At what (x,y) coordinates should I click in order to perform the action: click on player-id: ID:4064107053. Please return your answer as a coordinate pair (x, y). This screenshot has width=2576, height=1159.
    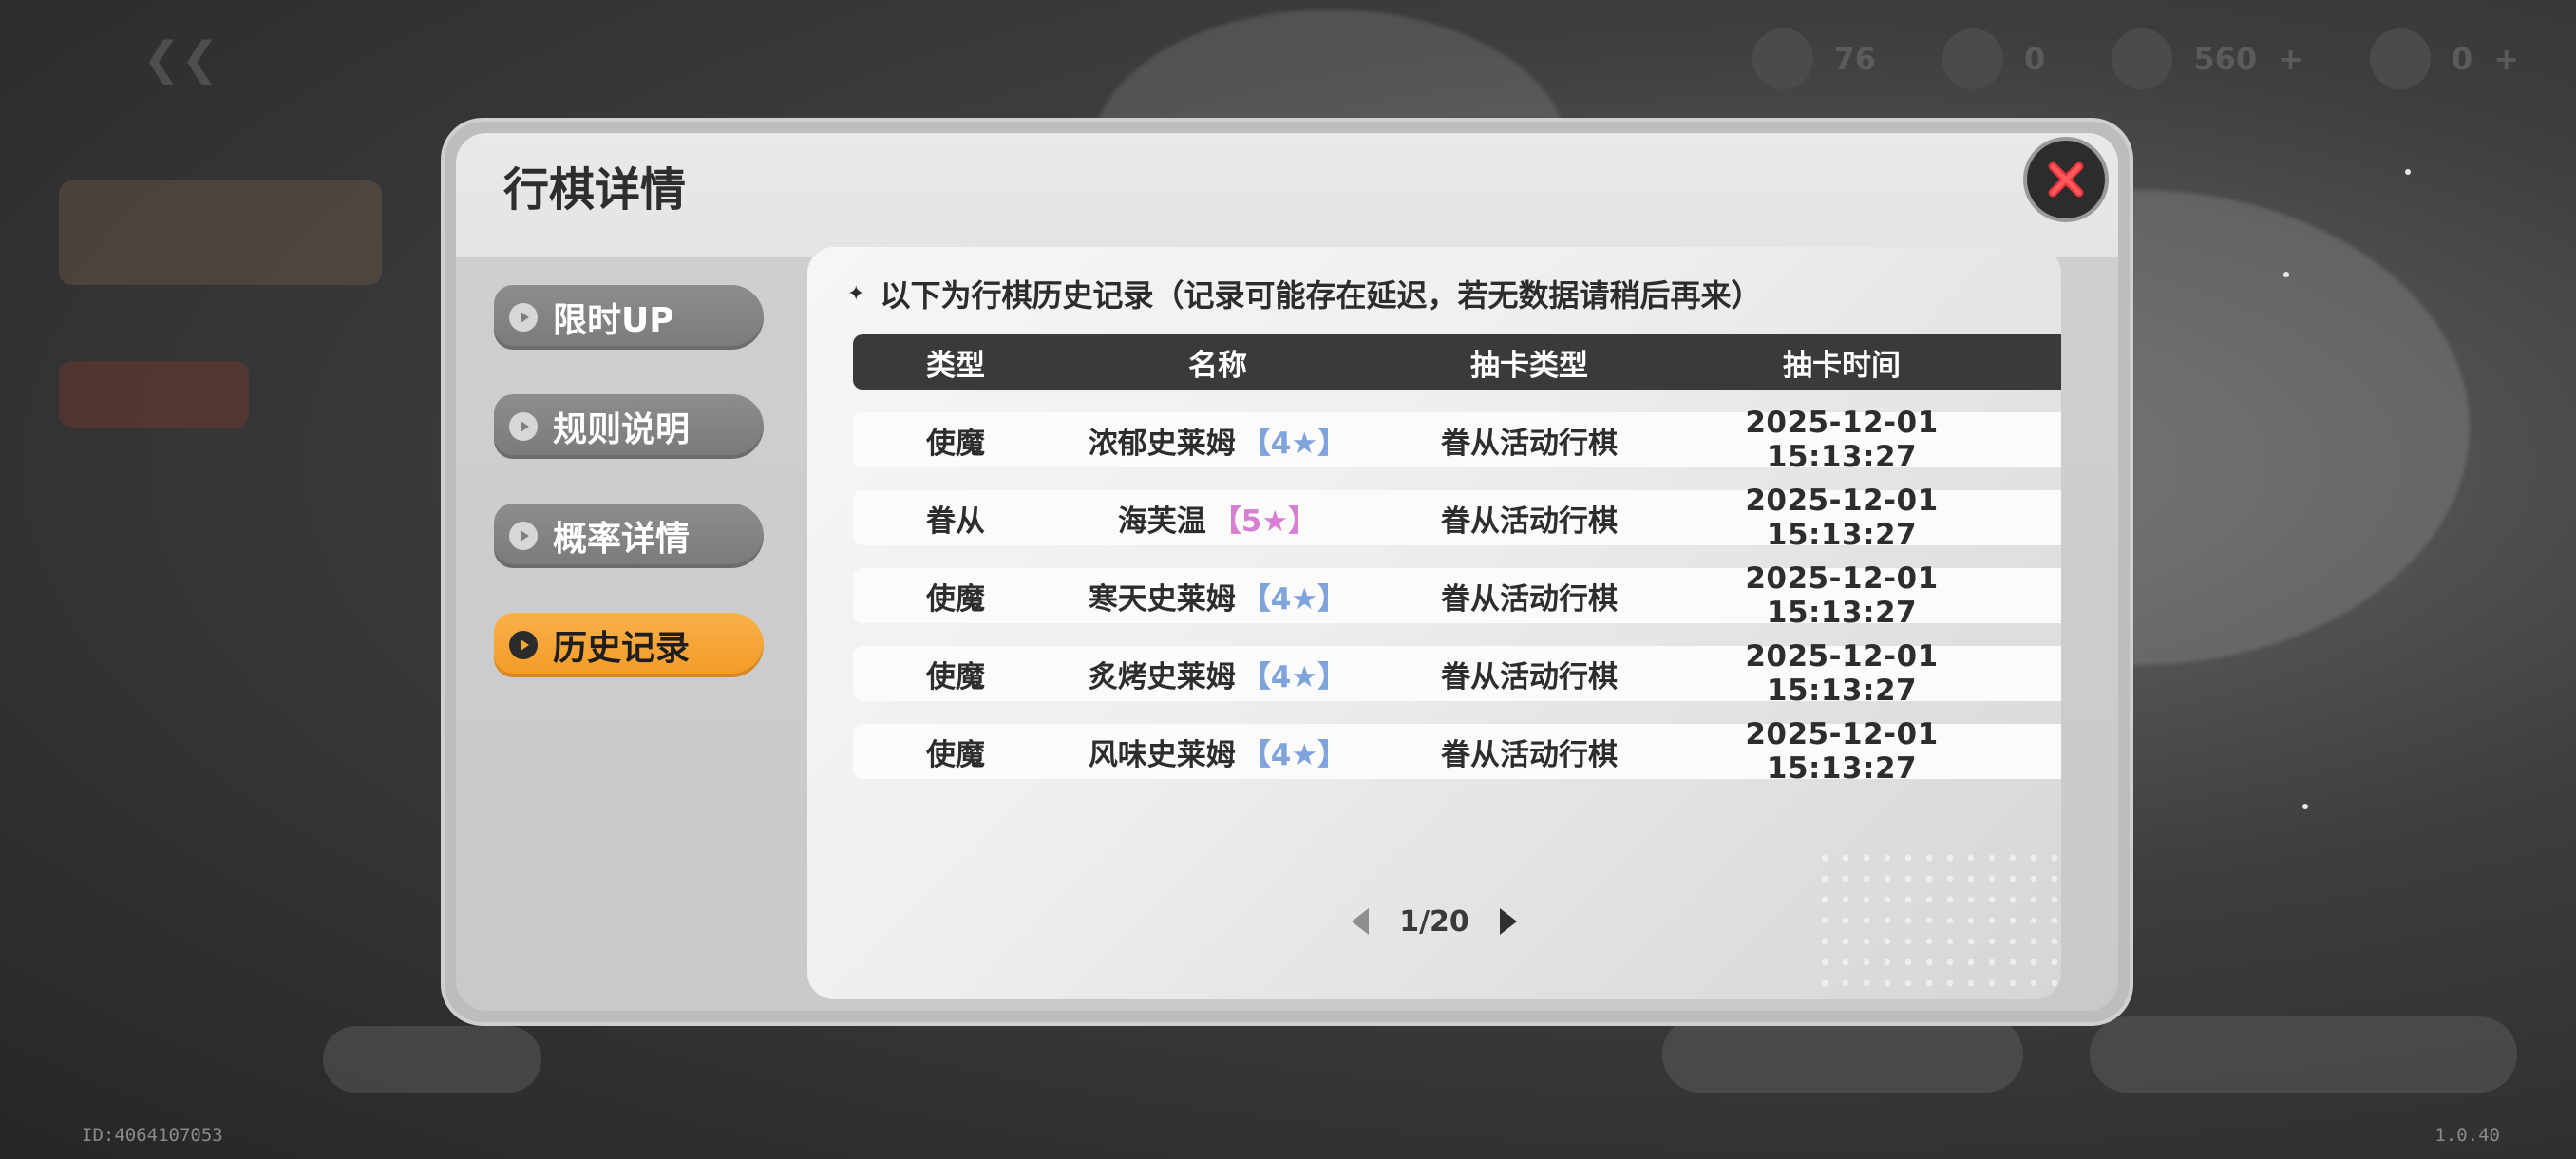
    Looking at the image, I should click on (152, 1135).